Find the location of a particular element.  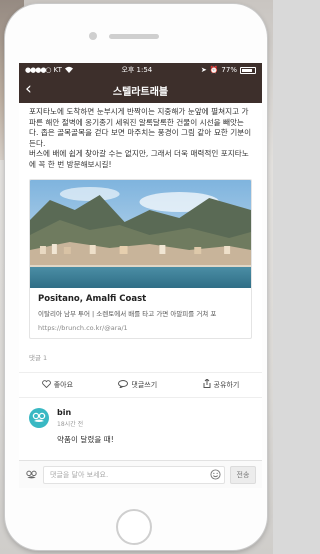

comment-button: 댓글쓰기 is located at coordinates (138, 384).